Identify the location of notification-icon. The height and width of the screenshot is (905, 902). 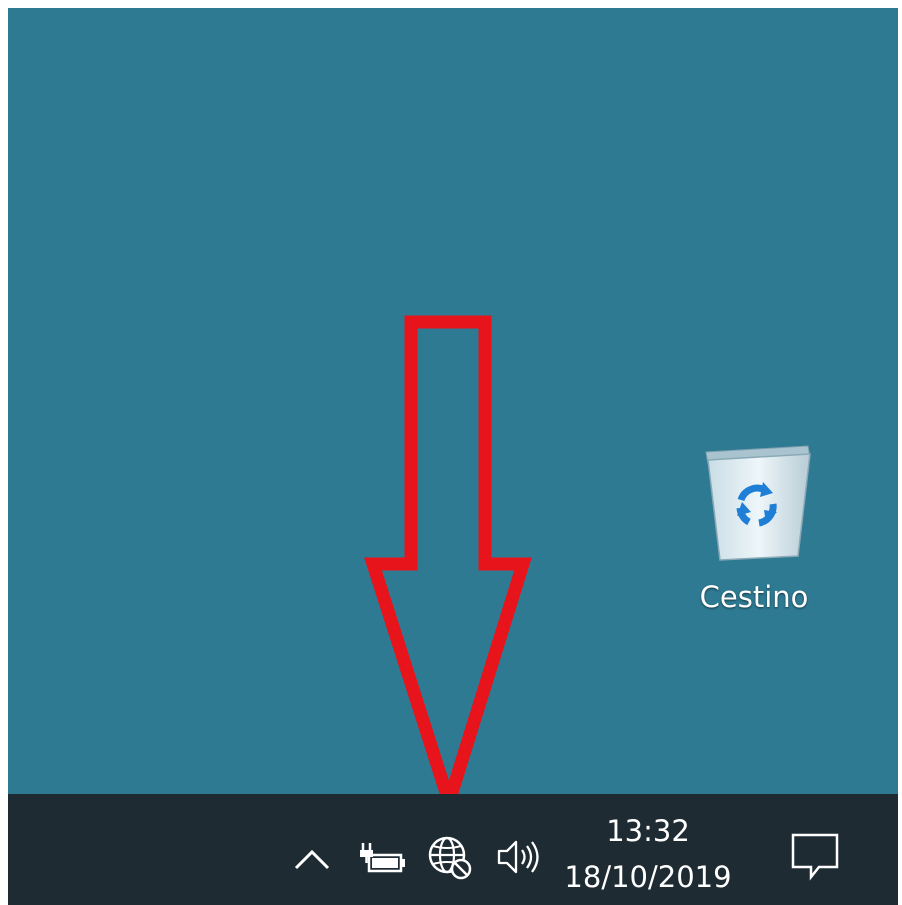
(815, 857).